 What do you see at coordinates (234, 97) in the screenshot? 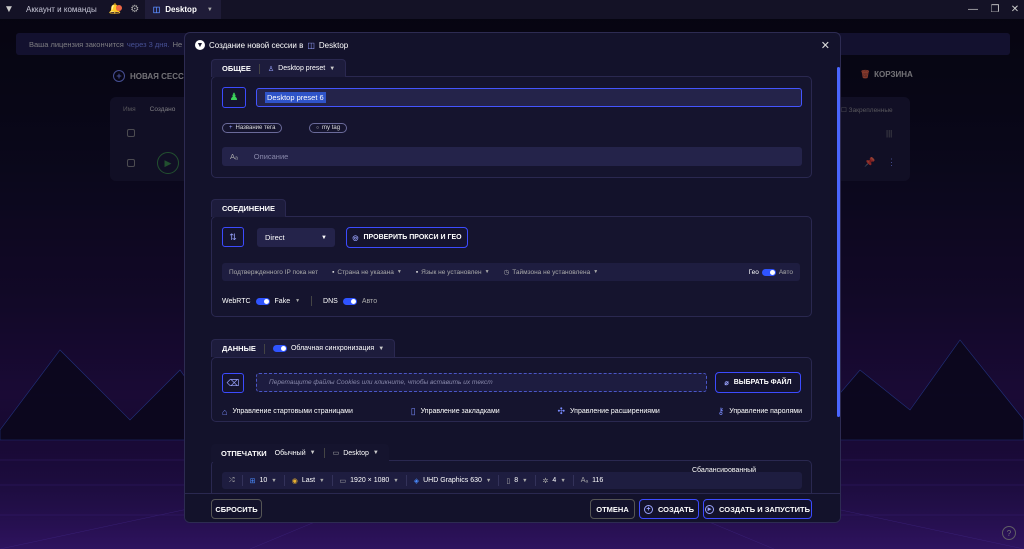
I see `avatar-icon: ♟` at bounding box center [234, 97].